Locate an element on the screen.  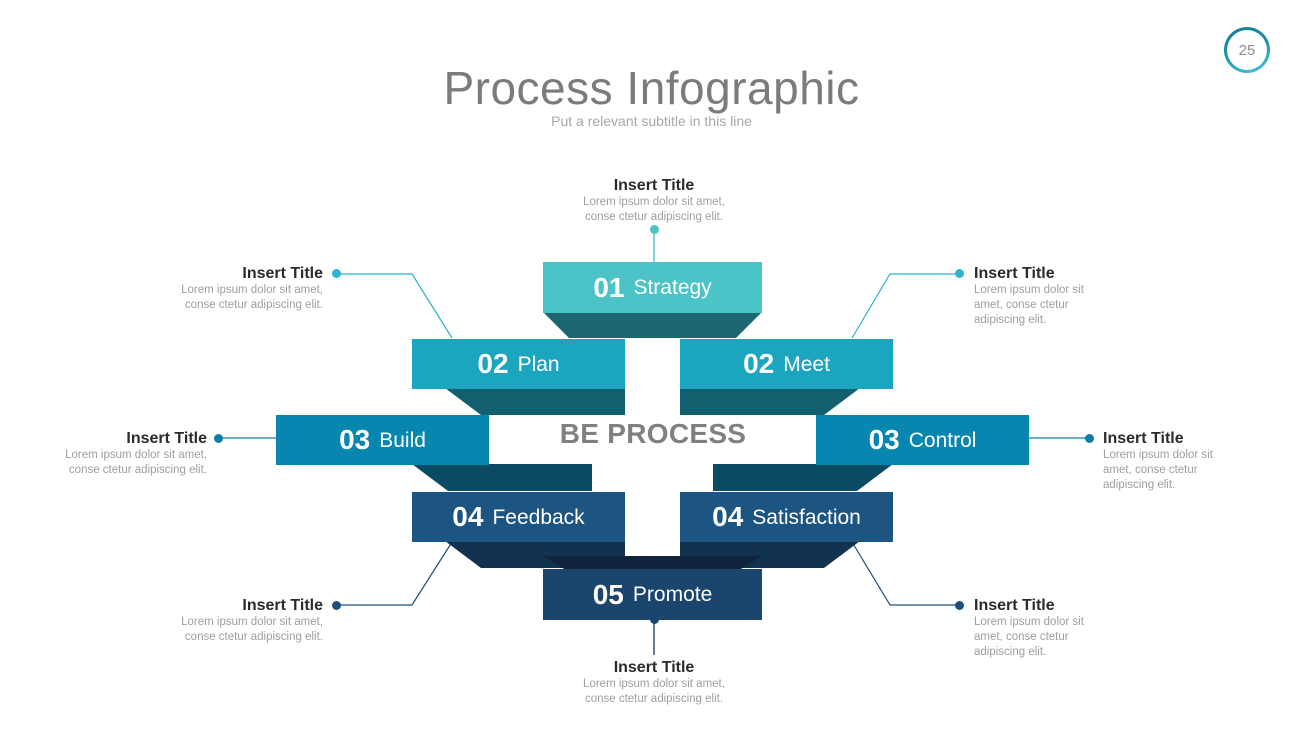
annotation-dot-middle-left is located at coordinates (218, 438).